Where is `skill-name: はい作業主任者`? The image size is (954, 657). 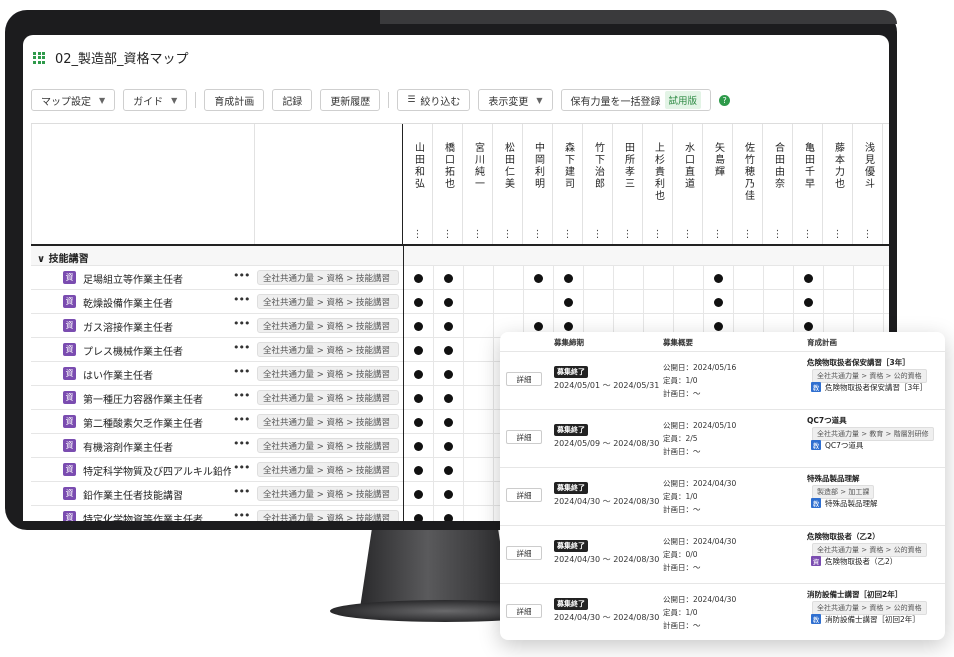 skill-name: はい作業主任者 is located at coordinates (118, 374).